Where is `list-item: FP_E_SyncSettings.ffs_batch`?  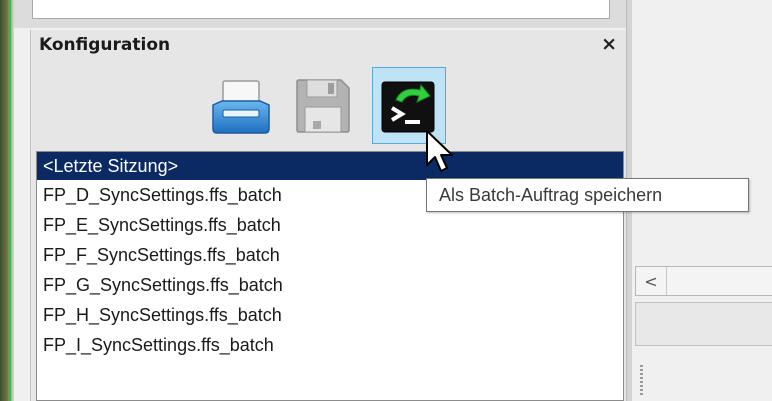
list-item: FP_E_SyncSettings.ffs_batch is located at coordinates (330, 225).